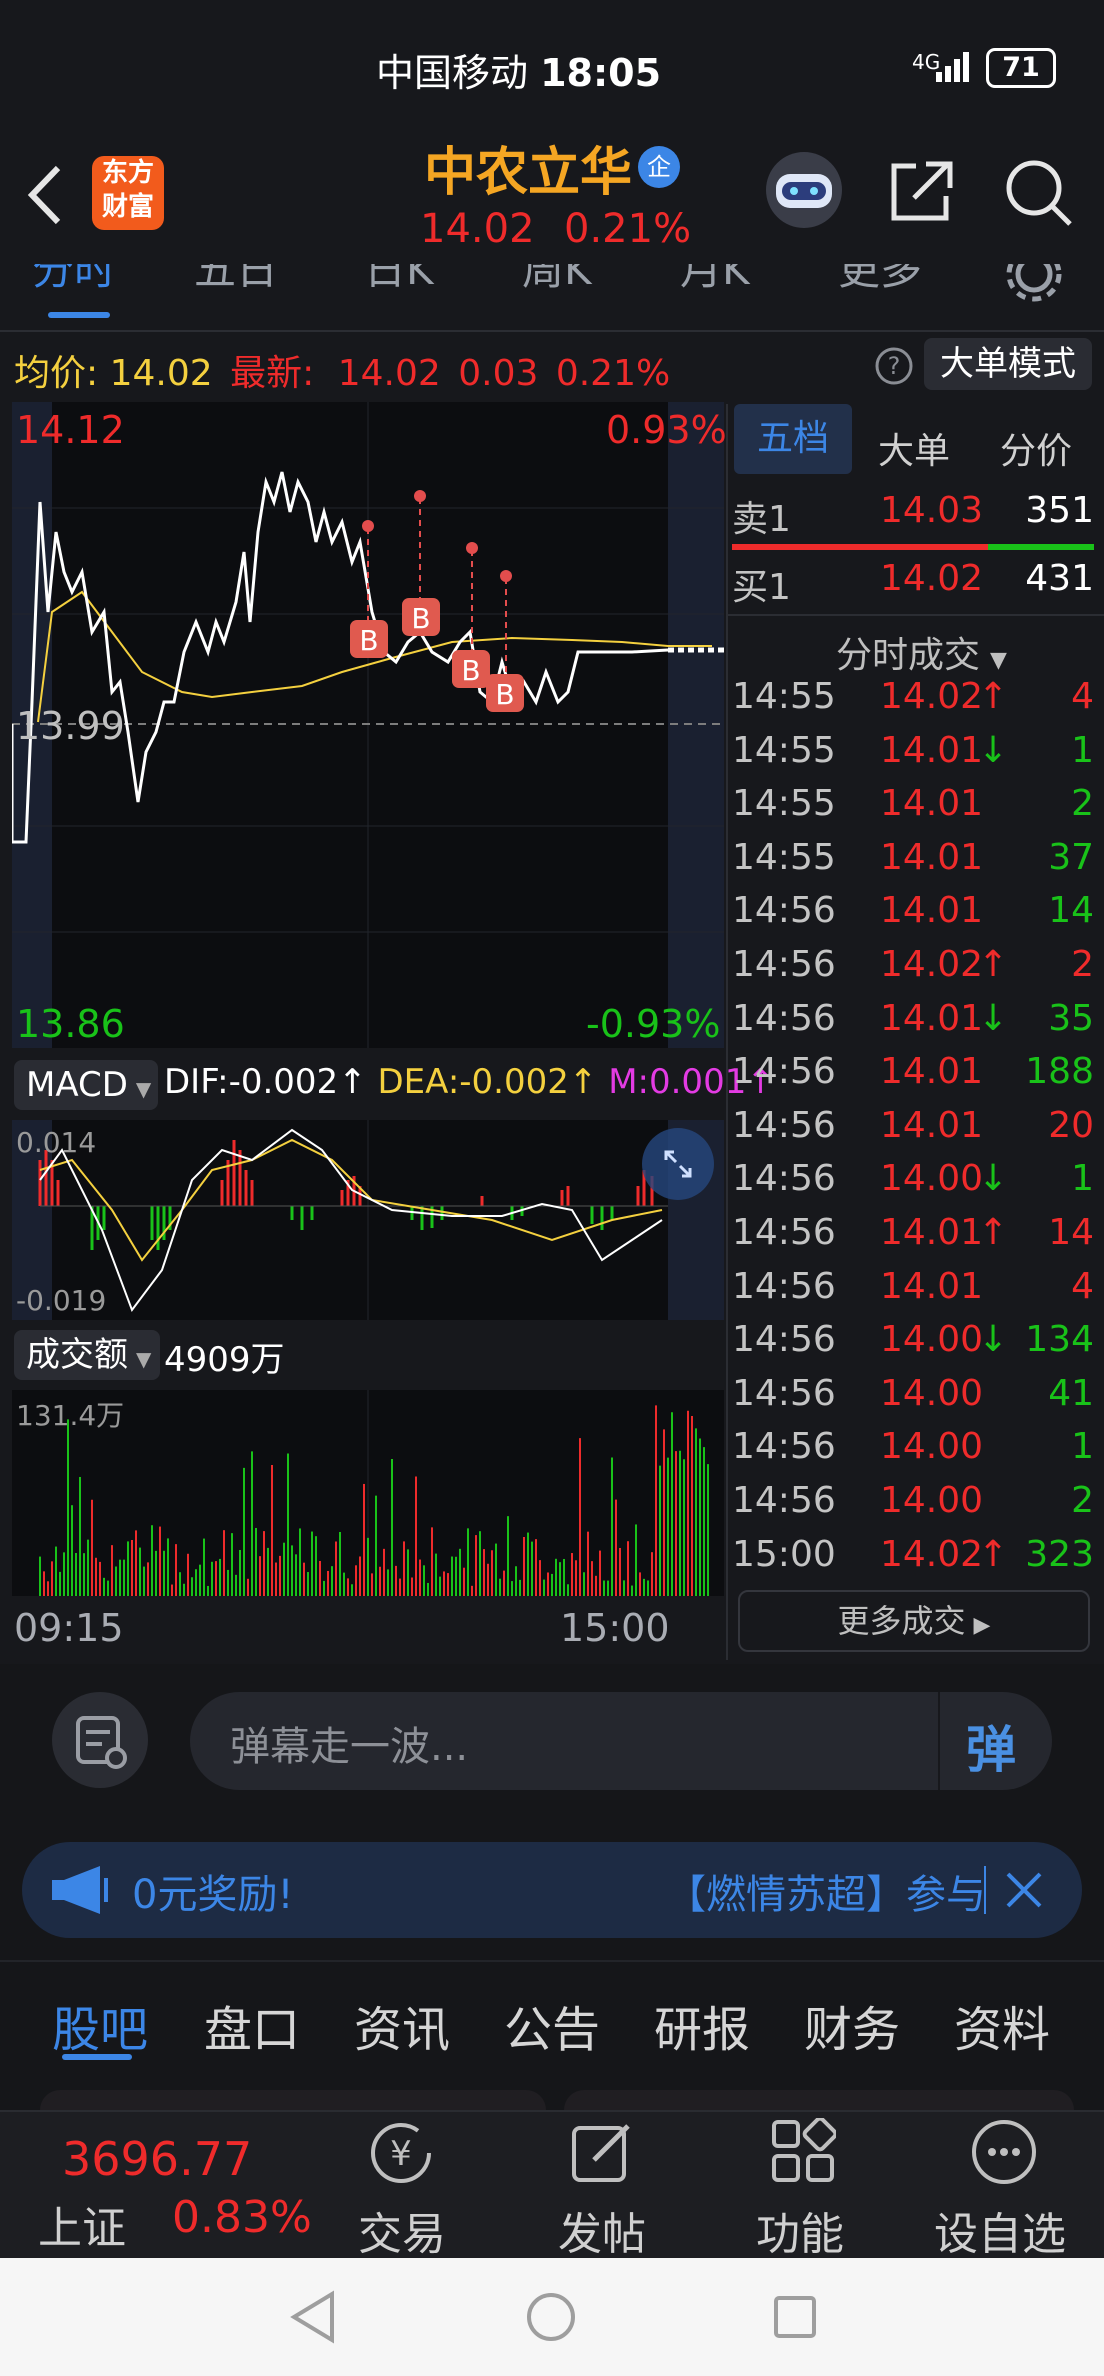 Image resolution: width=1104 pixels, height=2376 pixels. I want to click on tab-profile: 资料, so click(1002, 2025).